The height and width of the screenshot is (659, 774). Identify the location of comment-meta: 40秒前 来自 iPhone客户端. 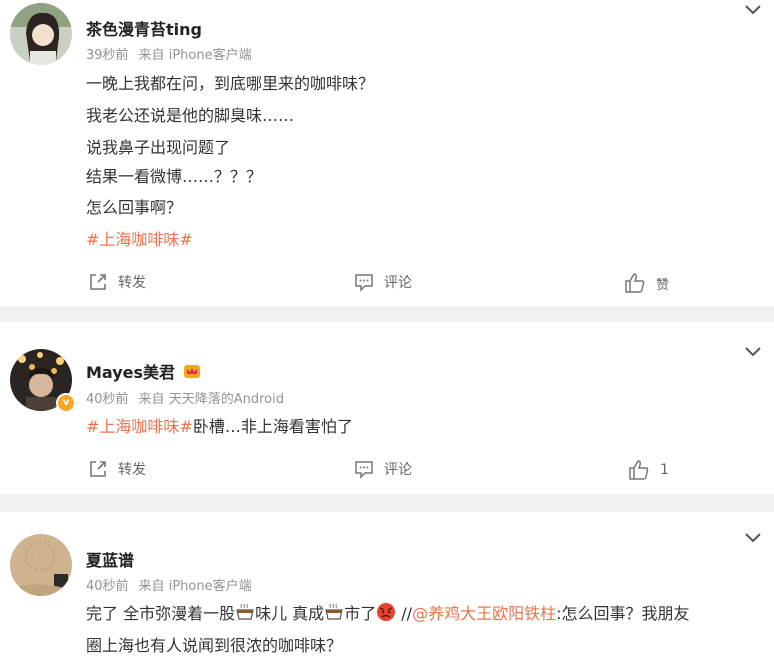
(169, 584).